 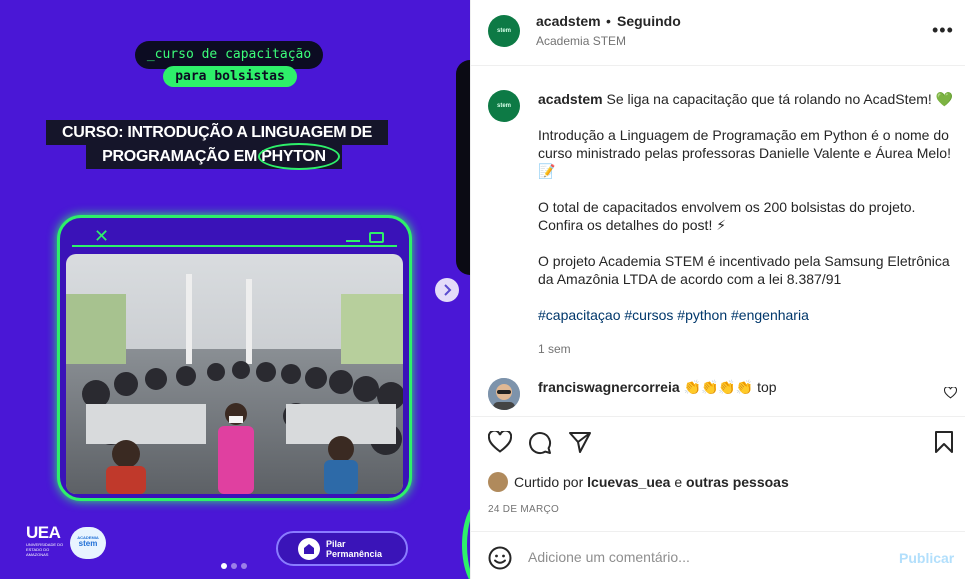 I want to click on comment-body: 👏👏👏👏 top, so click(x=730, y=387).